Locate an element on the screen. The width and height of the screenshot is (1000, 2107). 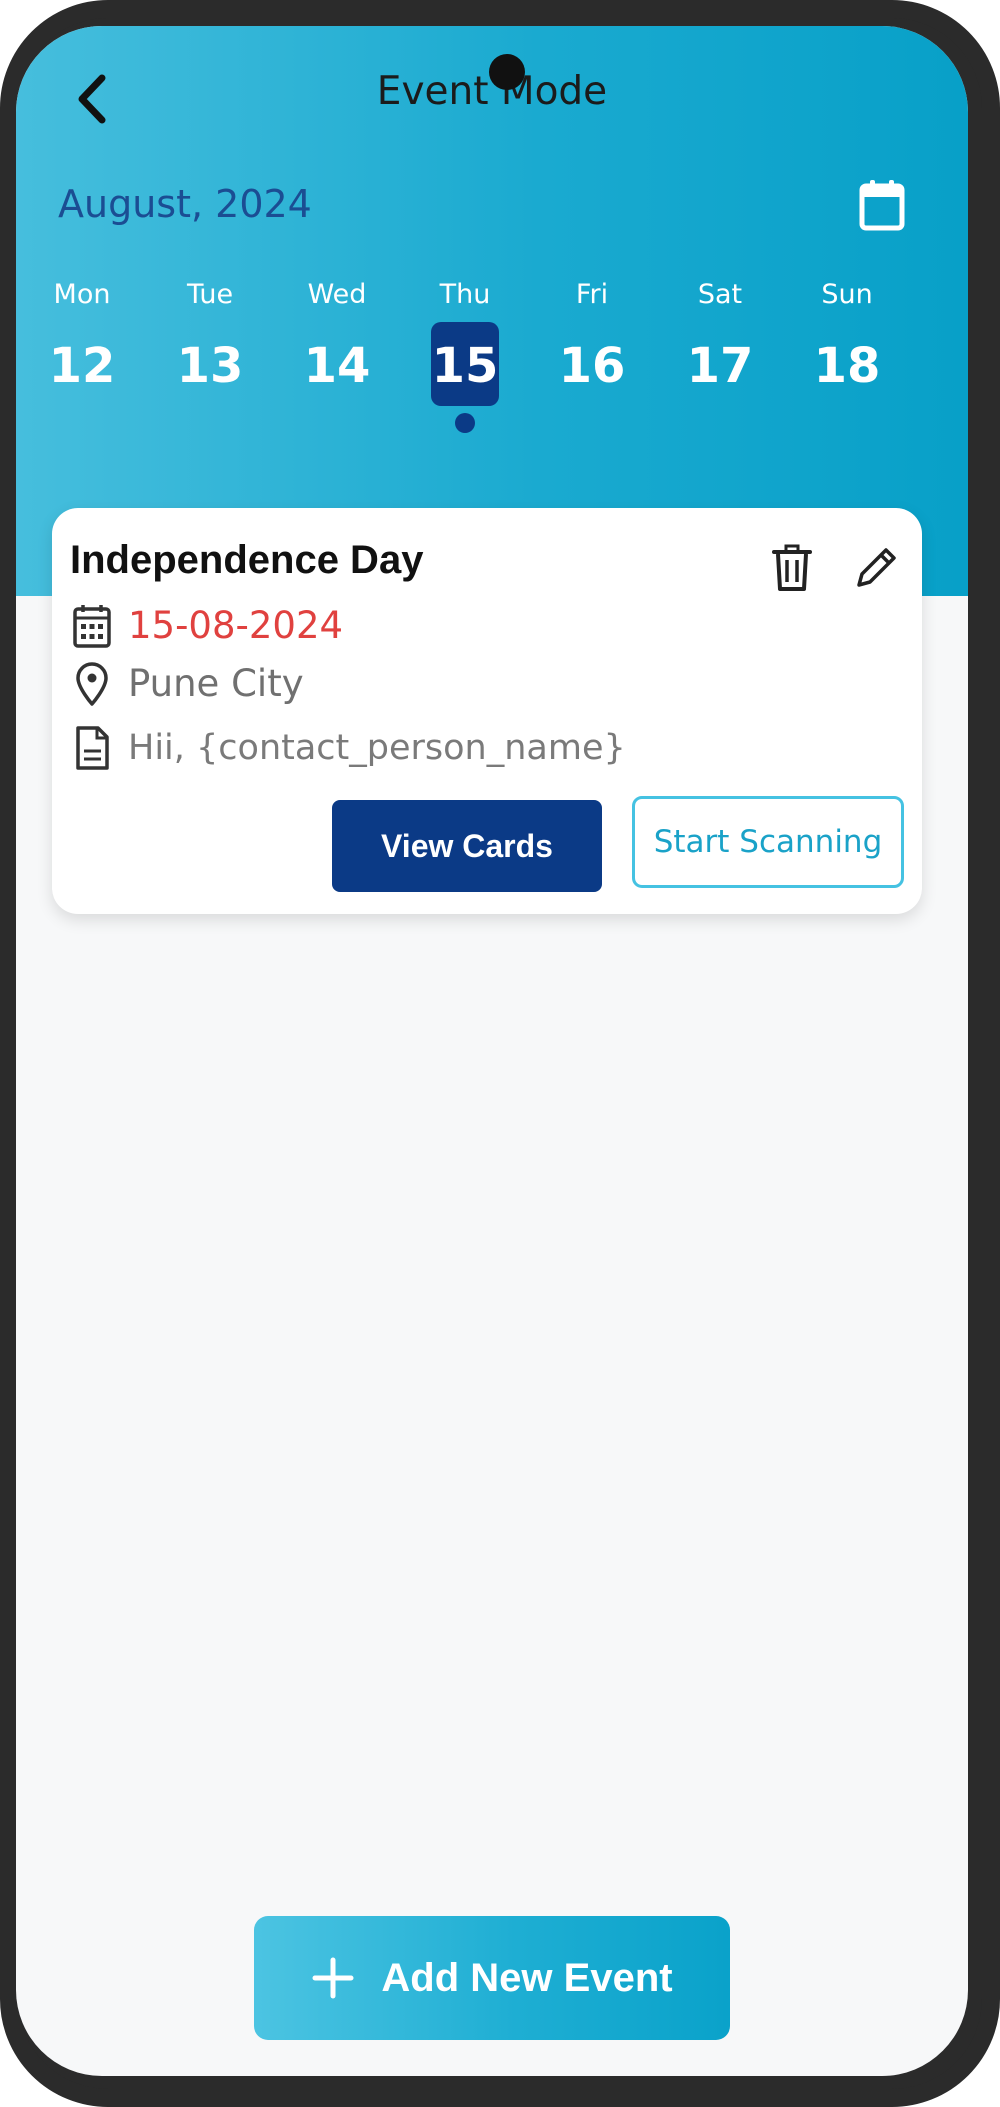
event-title: Independence Day is located at coordinates (247, 560).